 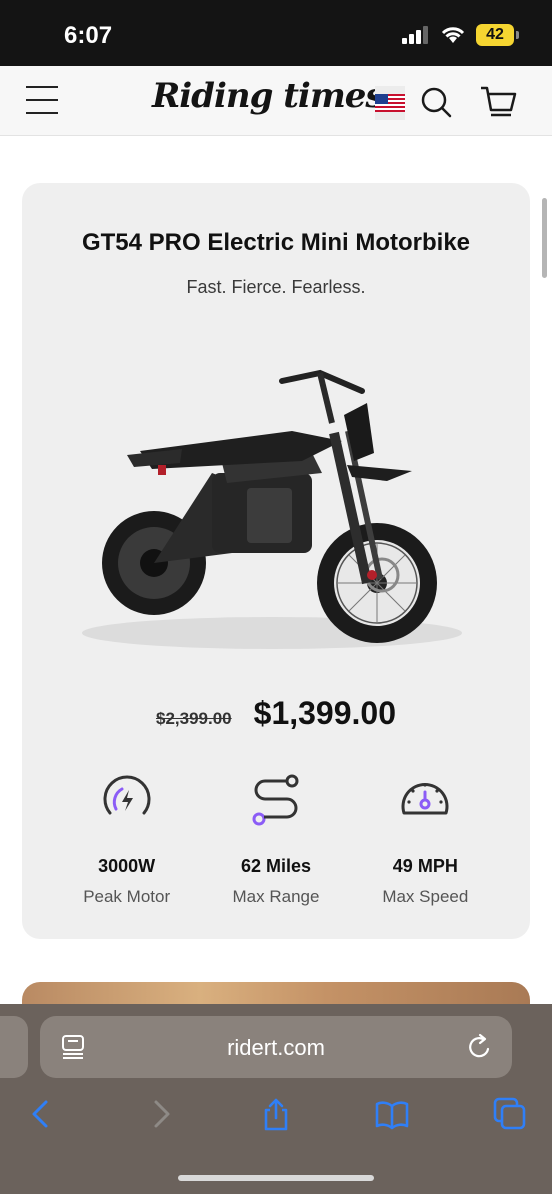 What do you see at coordinates (276, 1178) in the screenshot?
I see `home-indicator` at bounding box center [276, 1178].